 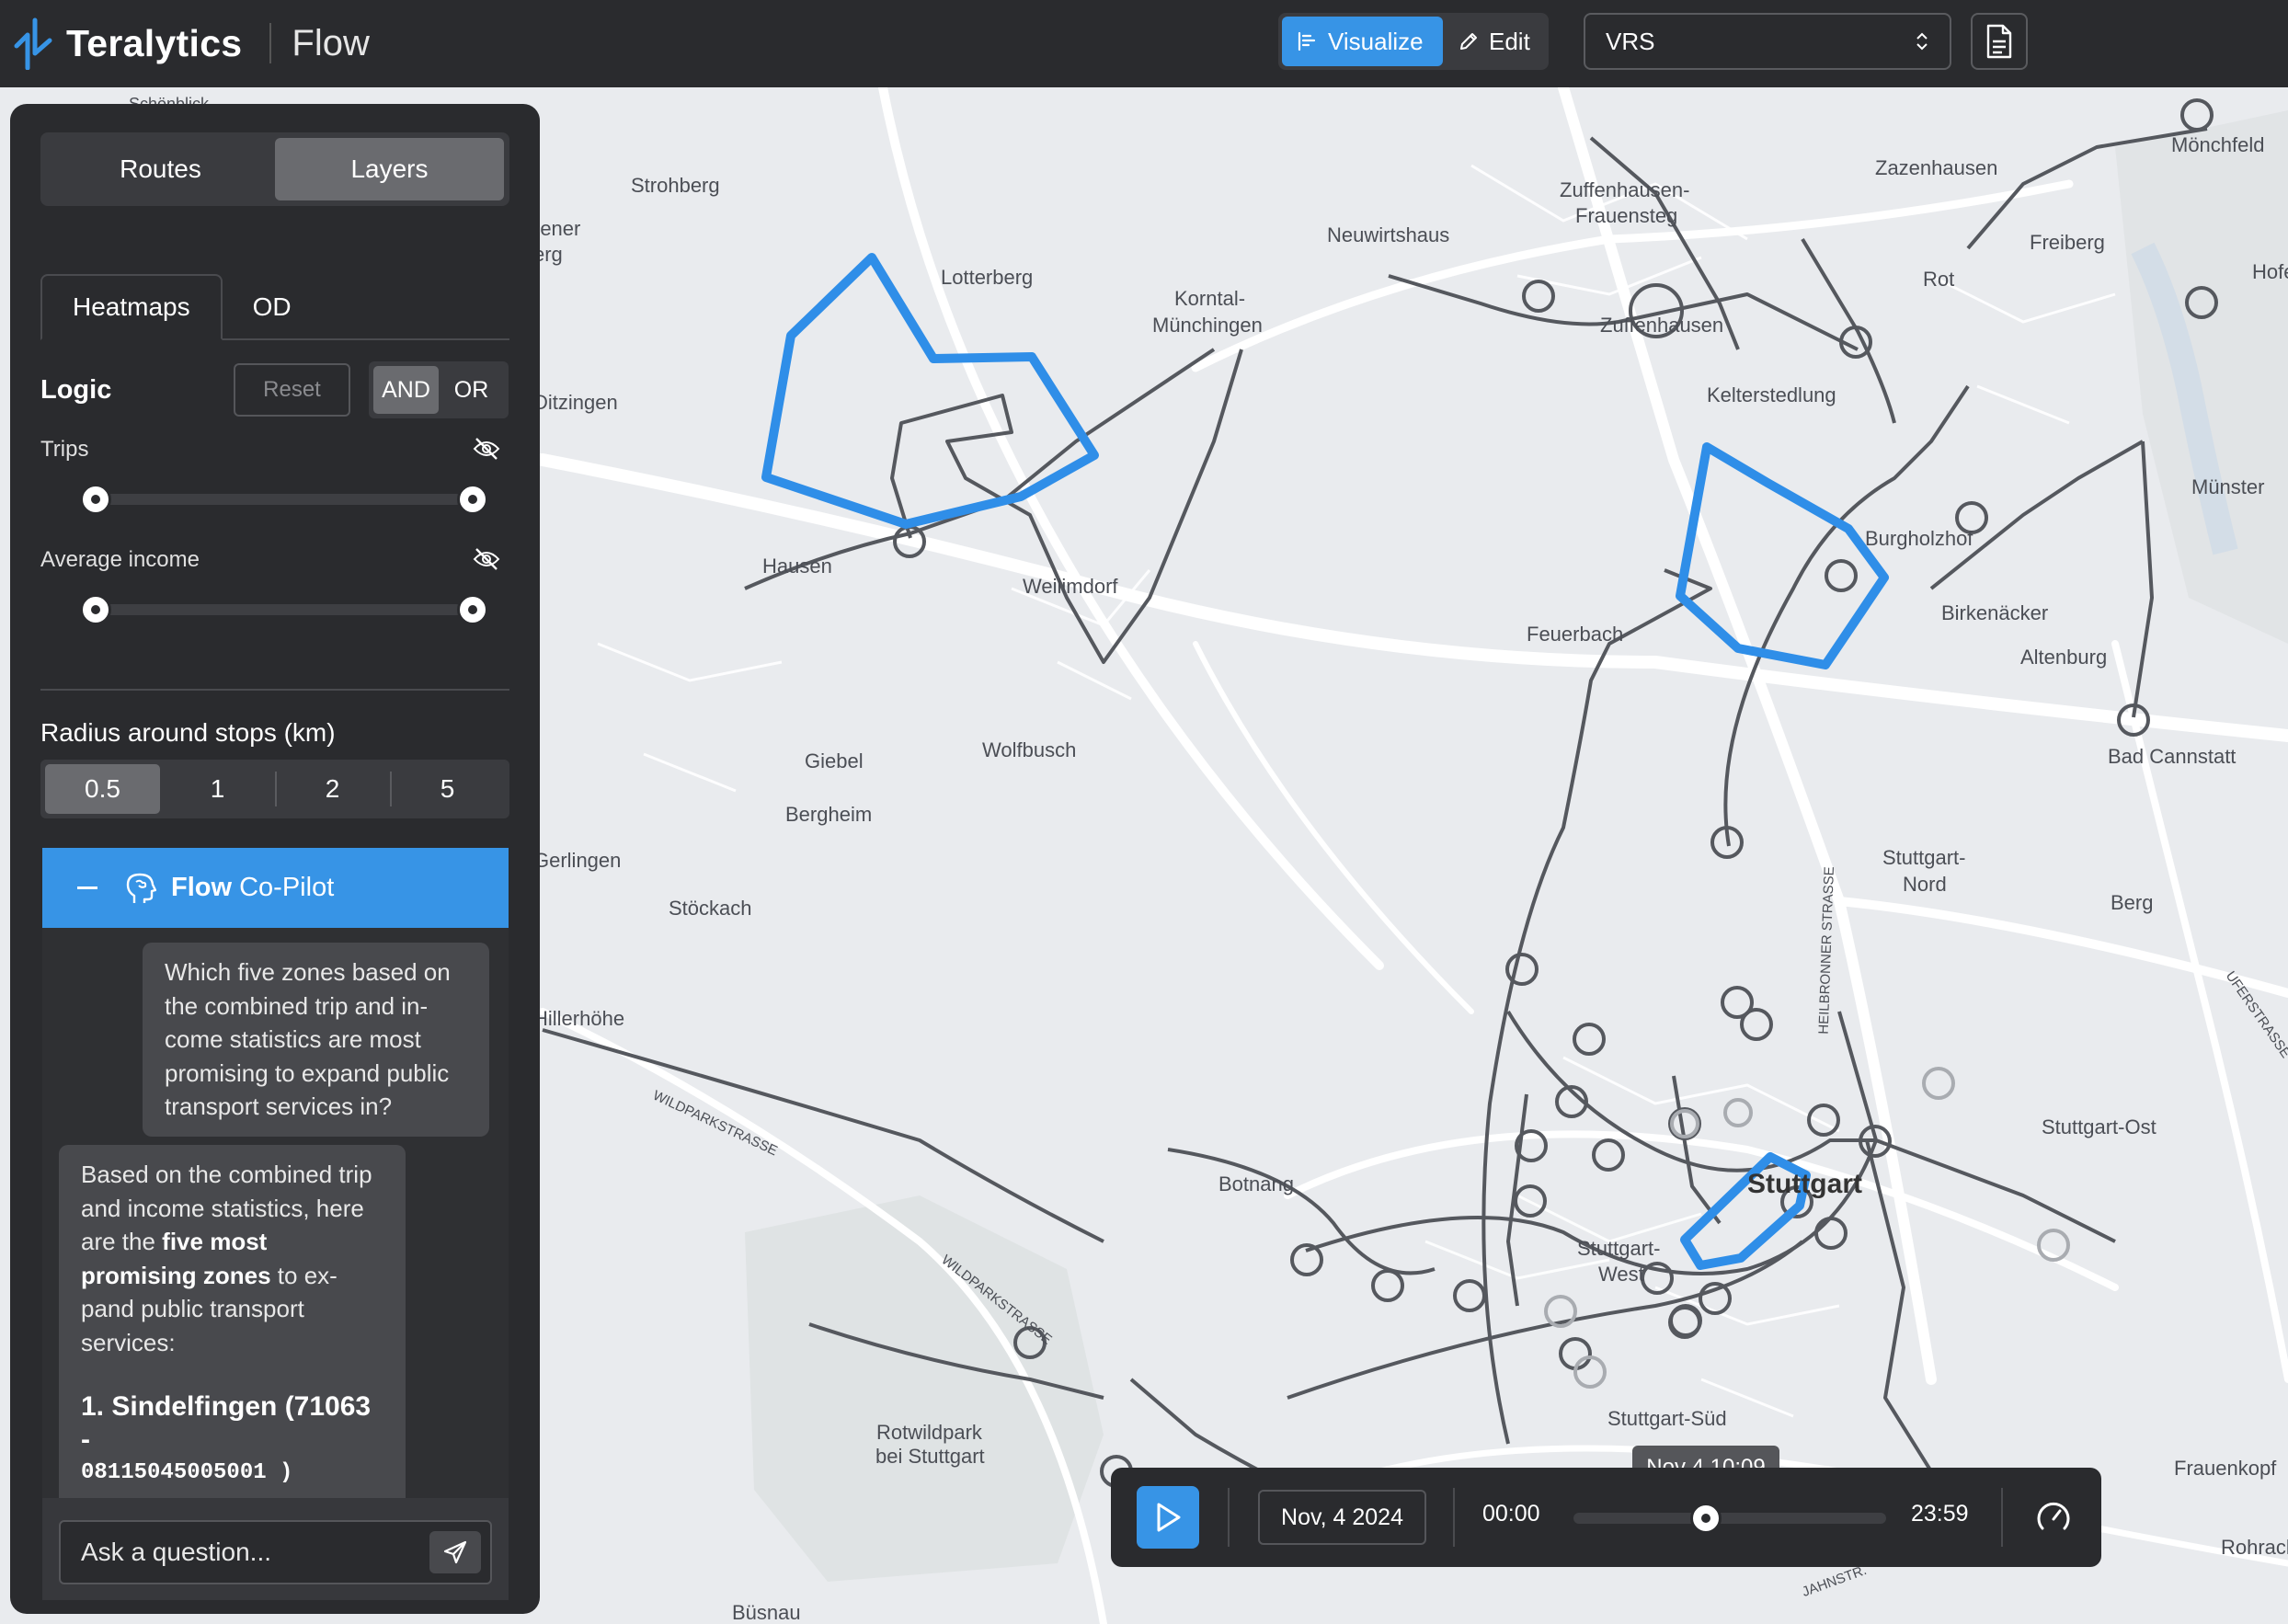 I want to click on map-label: Hausen, so click(x=797, y=566).